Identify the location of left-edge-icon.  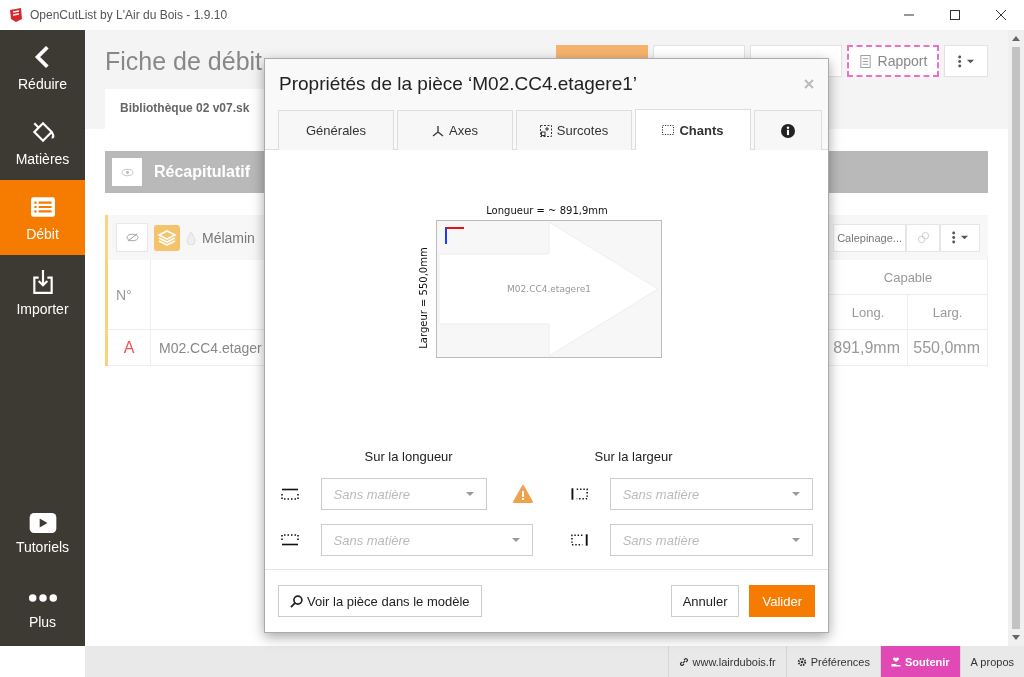
(579, 494).